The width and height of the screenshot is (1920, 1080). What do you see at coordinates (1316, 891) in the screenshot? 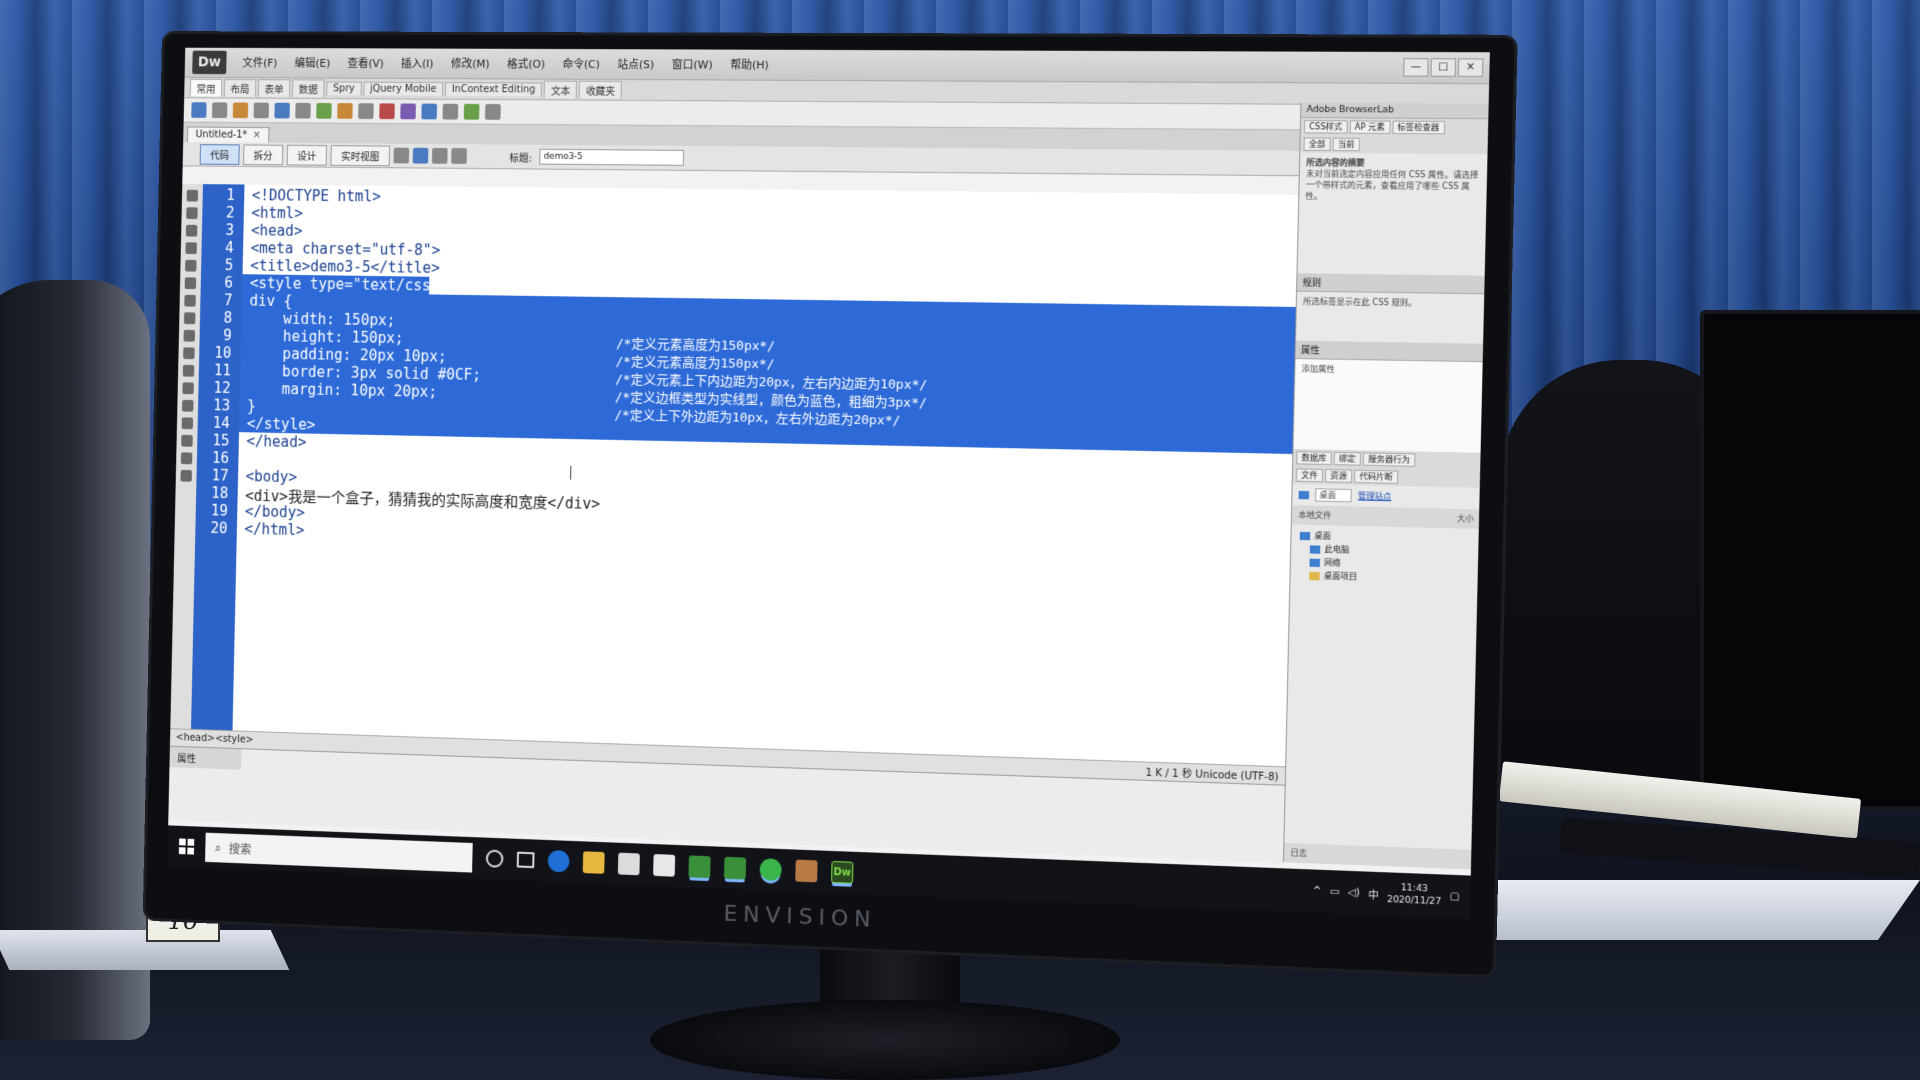
I see `chevron-up-icon: ^` at bounding box center [1316, 891].